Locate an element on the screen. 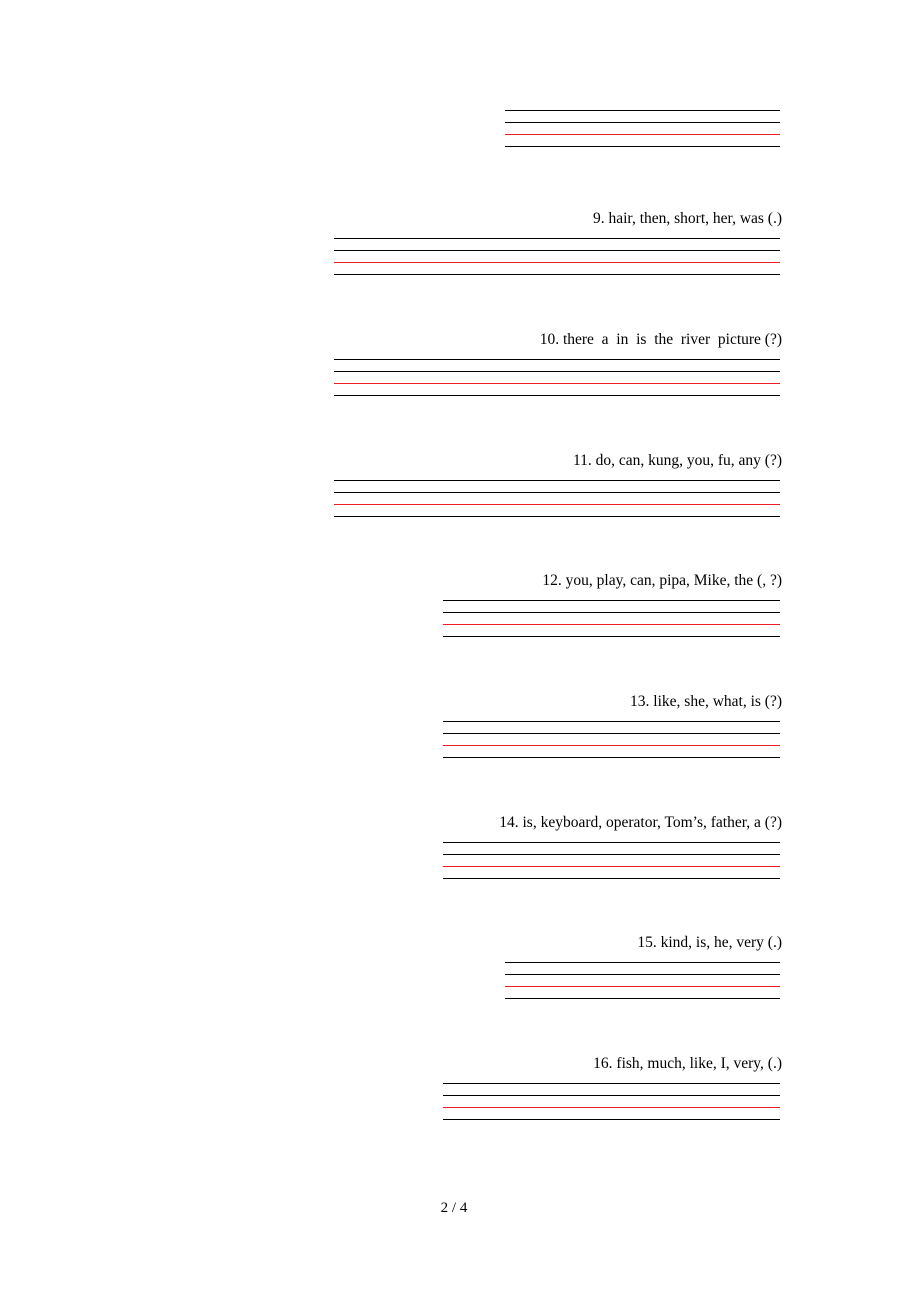 The height and width of the screenshot is (1302, 920). question-prompt: 10. there a in is the river picture (?) is located at coordinates (660, 339).